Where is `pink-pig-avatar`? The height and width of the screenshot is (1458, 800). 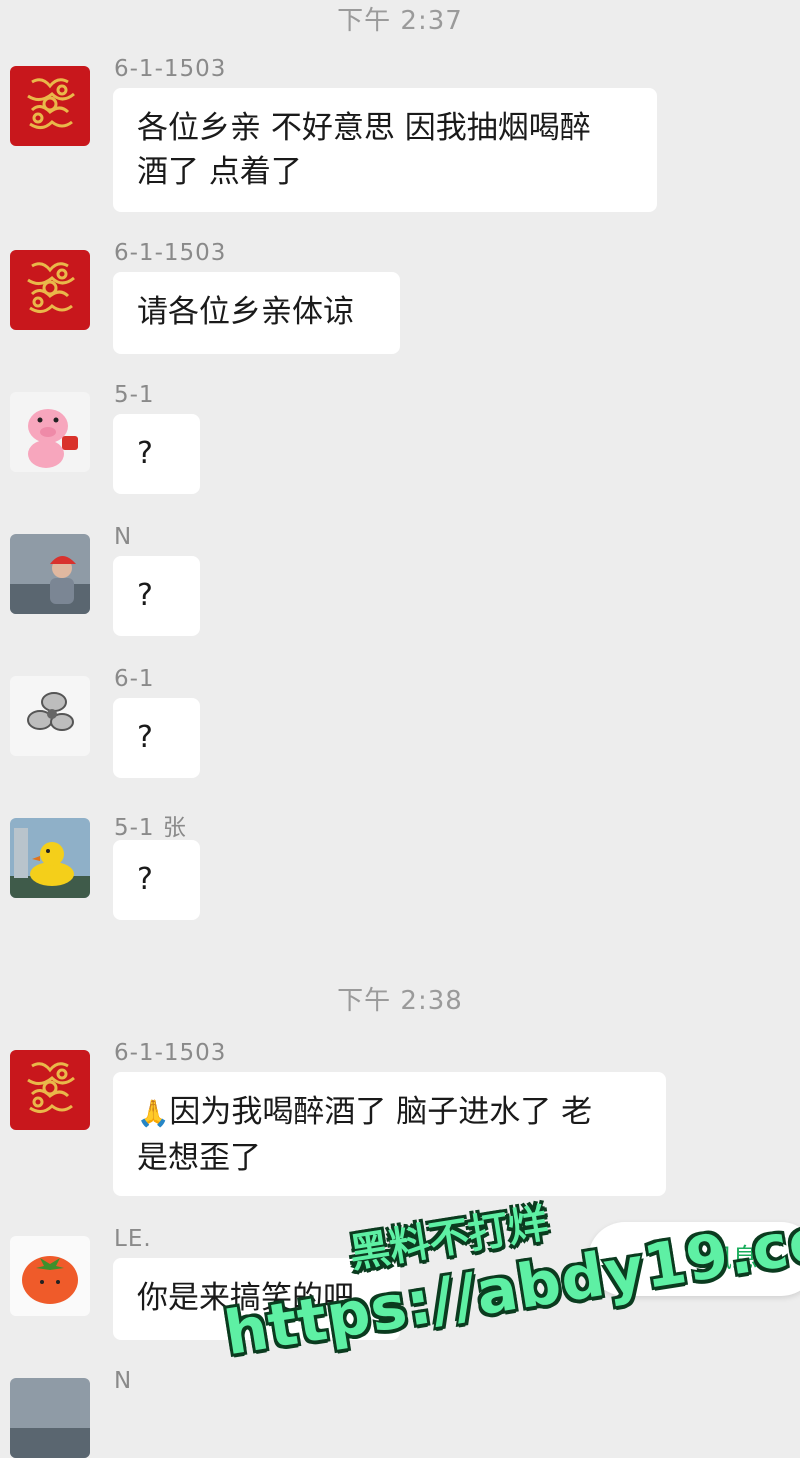
pink-pig-avatar is located at coordinates (50, 432).